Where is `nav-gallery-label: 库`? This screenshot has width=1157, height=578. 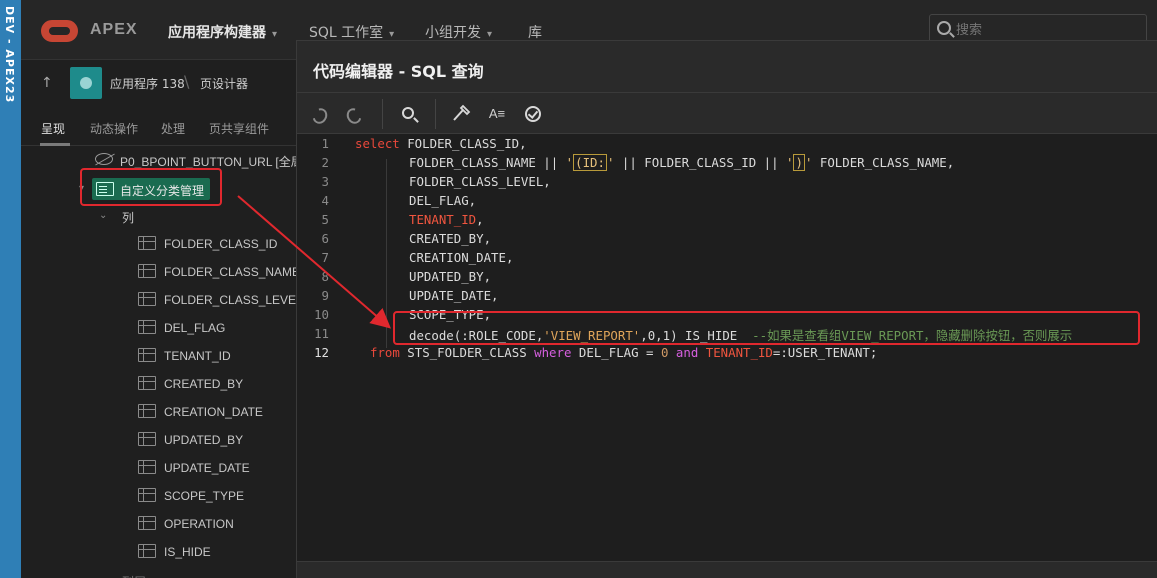
nav-gallery-label: 库 is located at coordinates (535, 33).